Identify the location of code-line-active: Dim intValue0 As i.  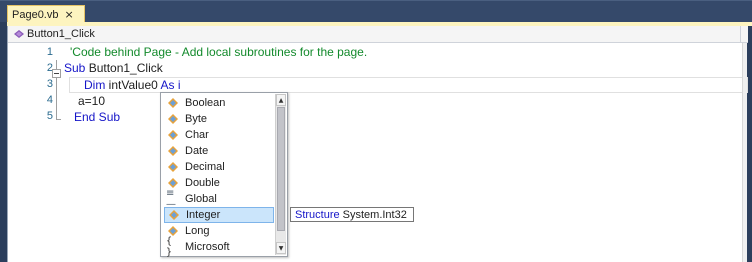
(132, 85).